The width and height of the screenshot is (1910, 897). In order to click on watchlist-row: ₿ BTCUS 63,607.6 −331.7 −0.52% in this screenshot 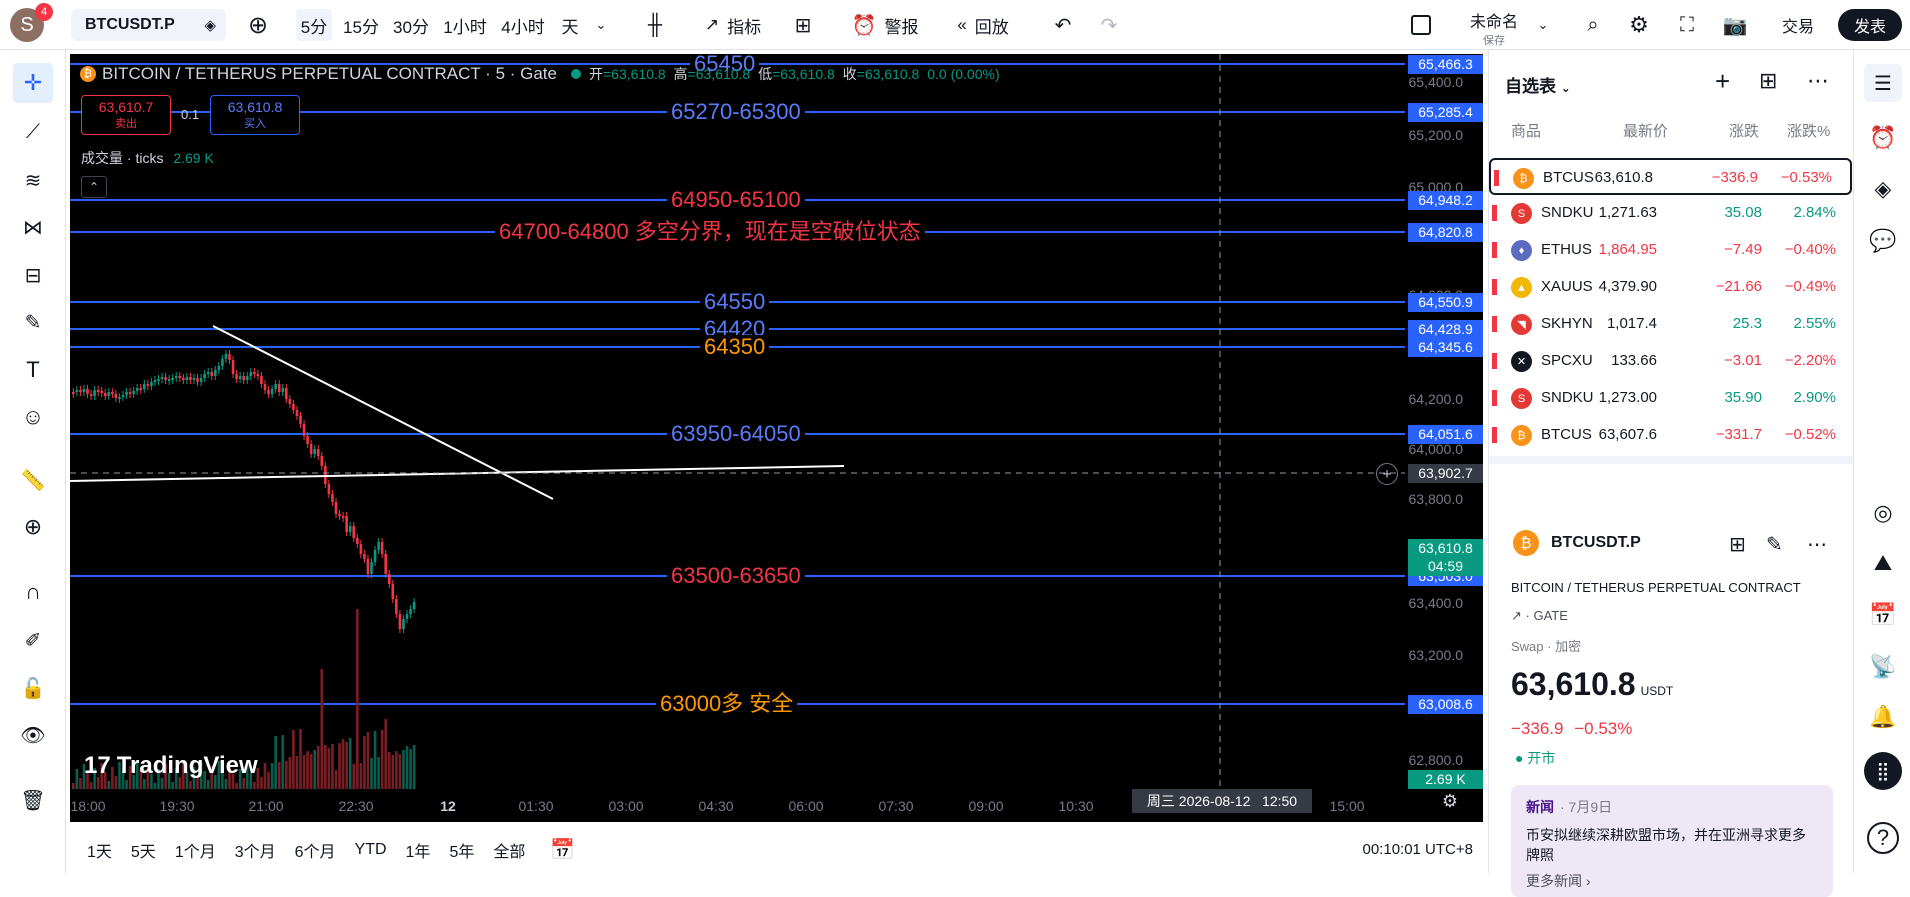, I will do `click(1671, 435)`.